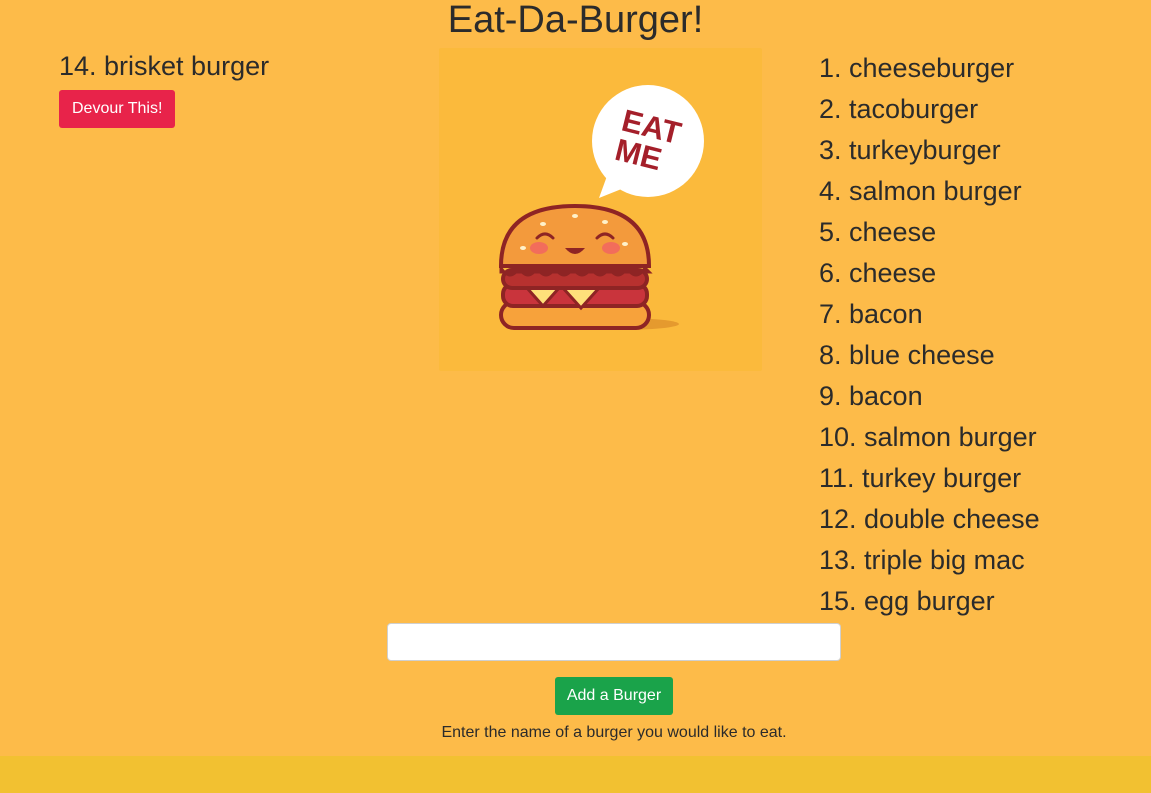 This screenshot has width=1151, height=793. What do you see at coordinates (575, 20) in the screenshot?
I see `page-title: Eat-Da-Burger!` at bounding box center [575, 20].